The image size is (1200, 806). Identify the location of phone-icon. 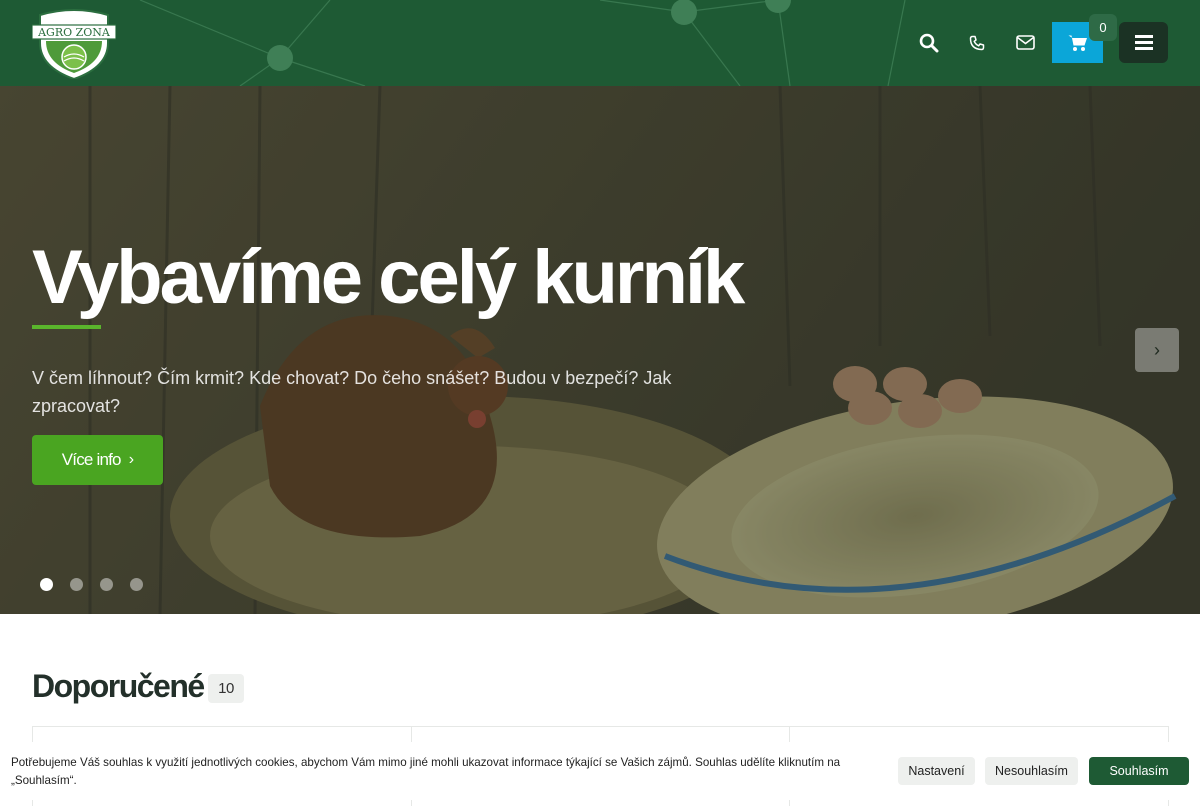
(977, 42).